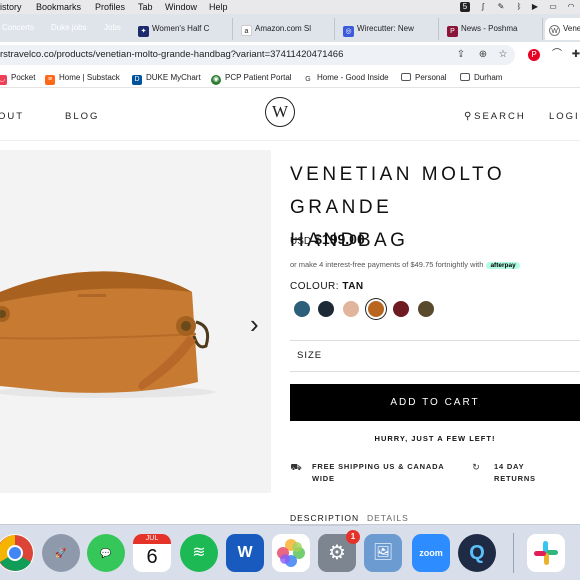 This screenshot has height=580, width=580. I want to click on pencil-icon: ✎, so click(501, 7).